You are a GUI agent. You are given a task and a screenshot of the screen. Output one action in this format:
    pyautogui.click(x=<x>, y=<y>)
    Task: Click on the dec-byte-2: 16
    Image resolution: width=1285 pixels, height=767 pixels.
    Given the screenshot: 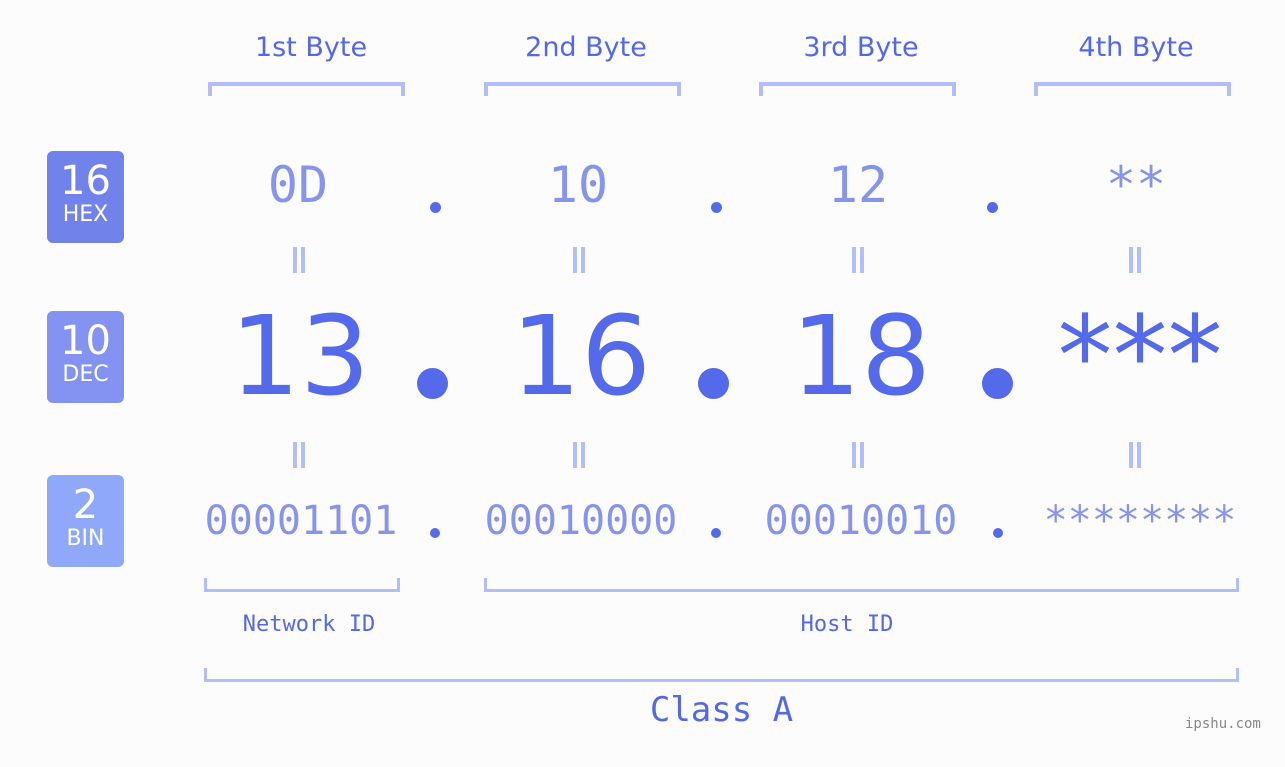 What is the action you would take?
    pyautogui.click(x=581, y=356)
    